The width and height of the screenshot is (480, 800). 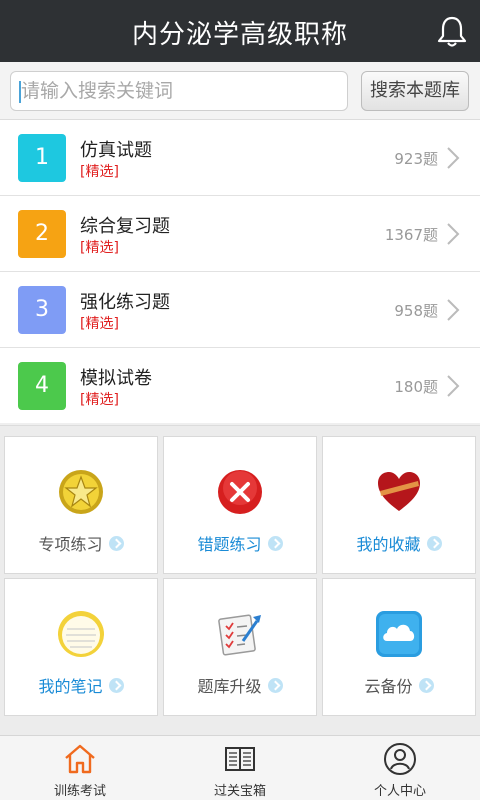 What do you see at coordinates (416, 159) in the screenshot?
I see `item-count: 923题` at bounding box center [416, 159].